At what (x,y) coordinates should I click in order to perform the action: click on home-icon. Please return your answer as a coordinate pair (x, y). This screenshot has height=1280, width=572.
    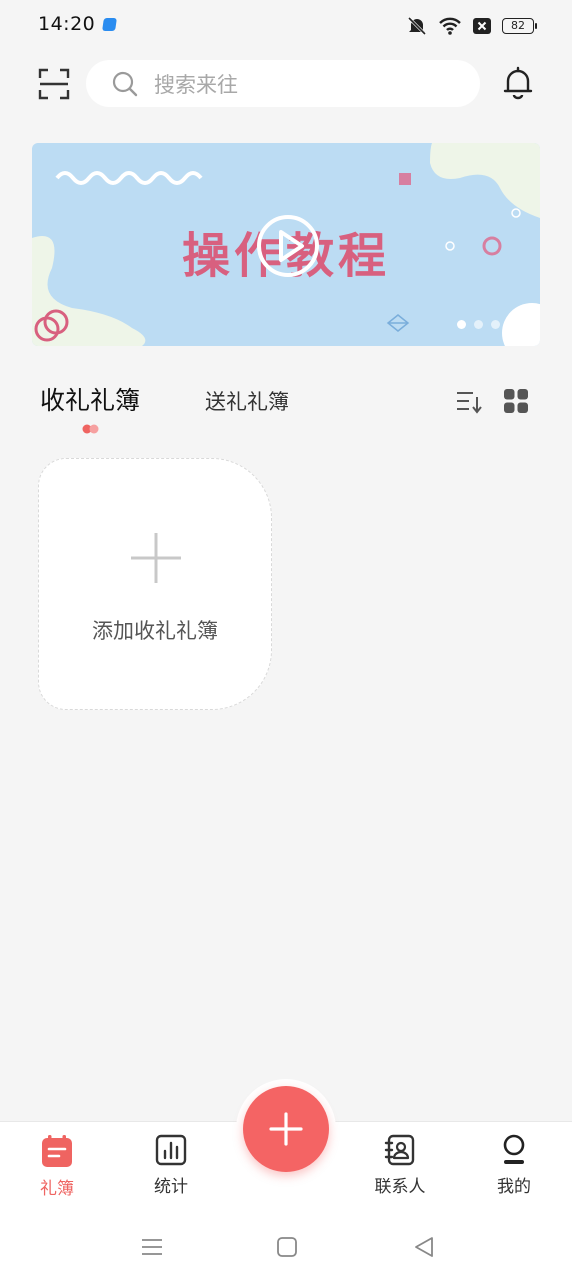
    Looking at the image, I should click on (287, 1247).